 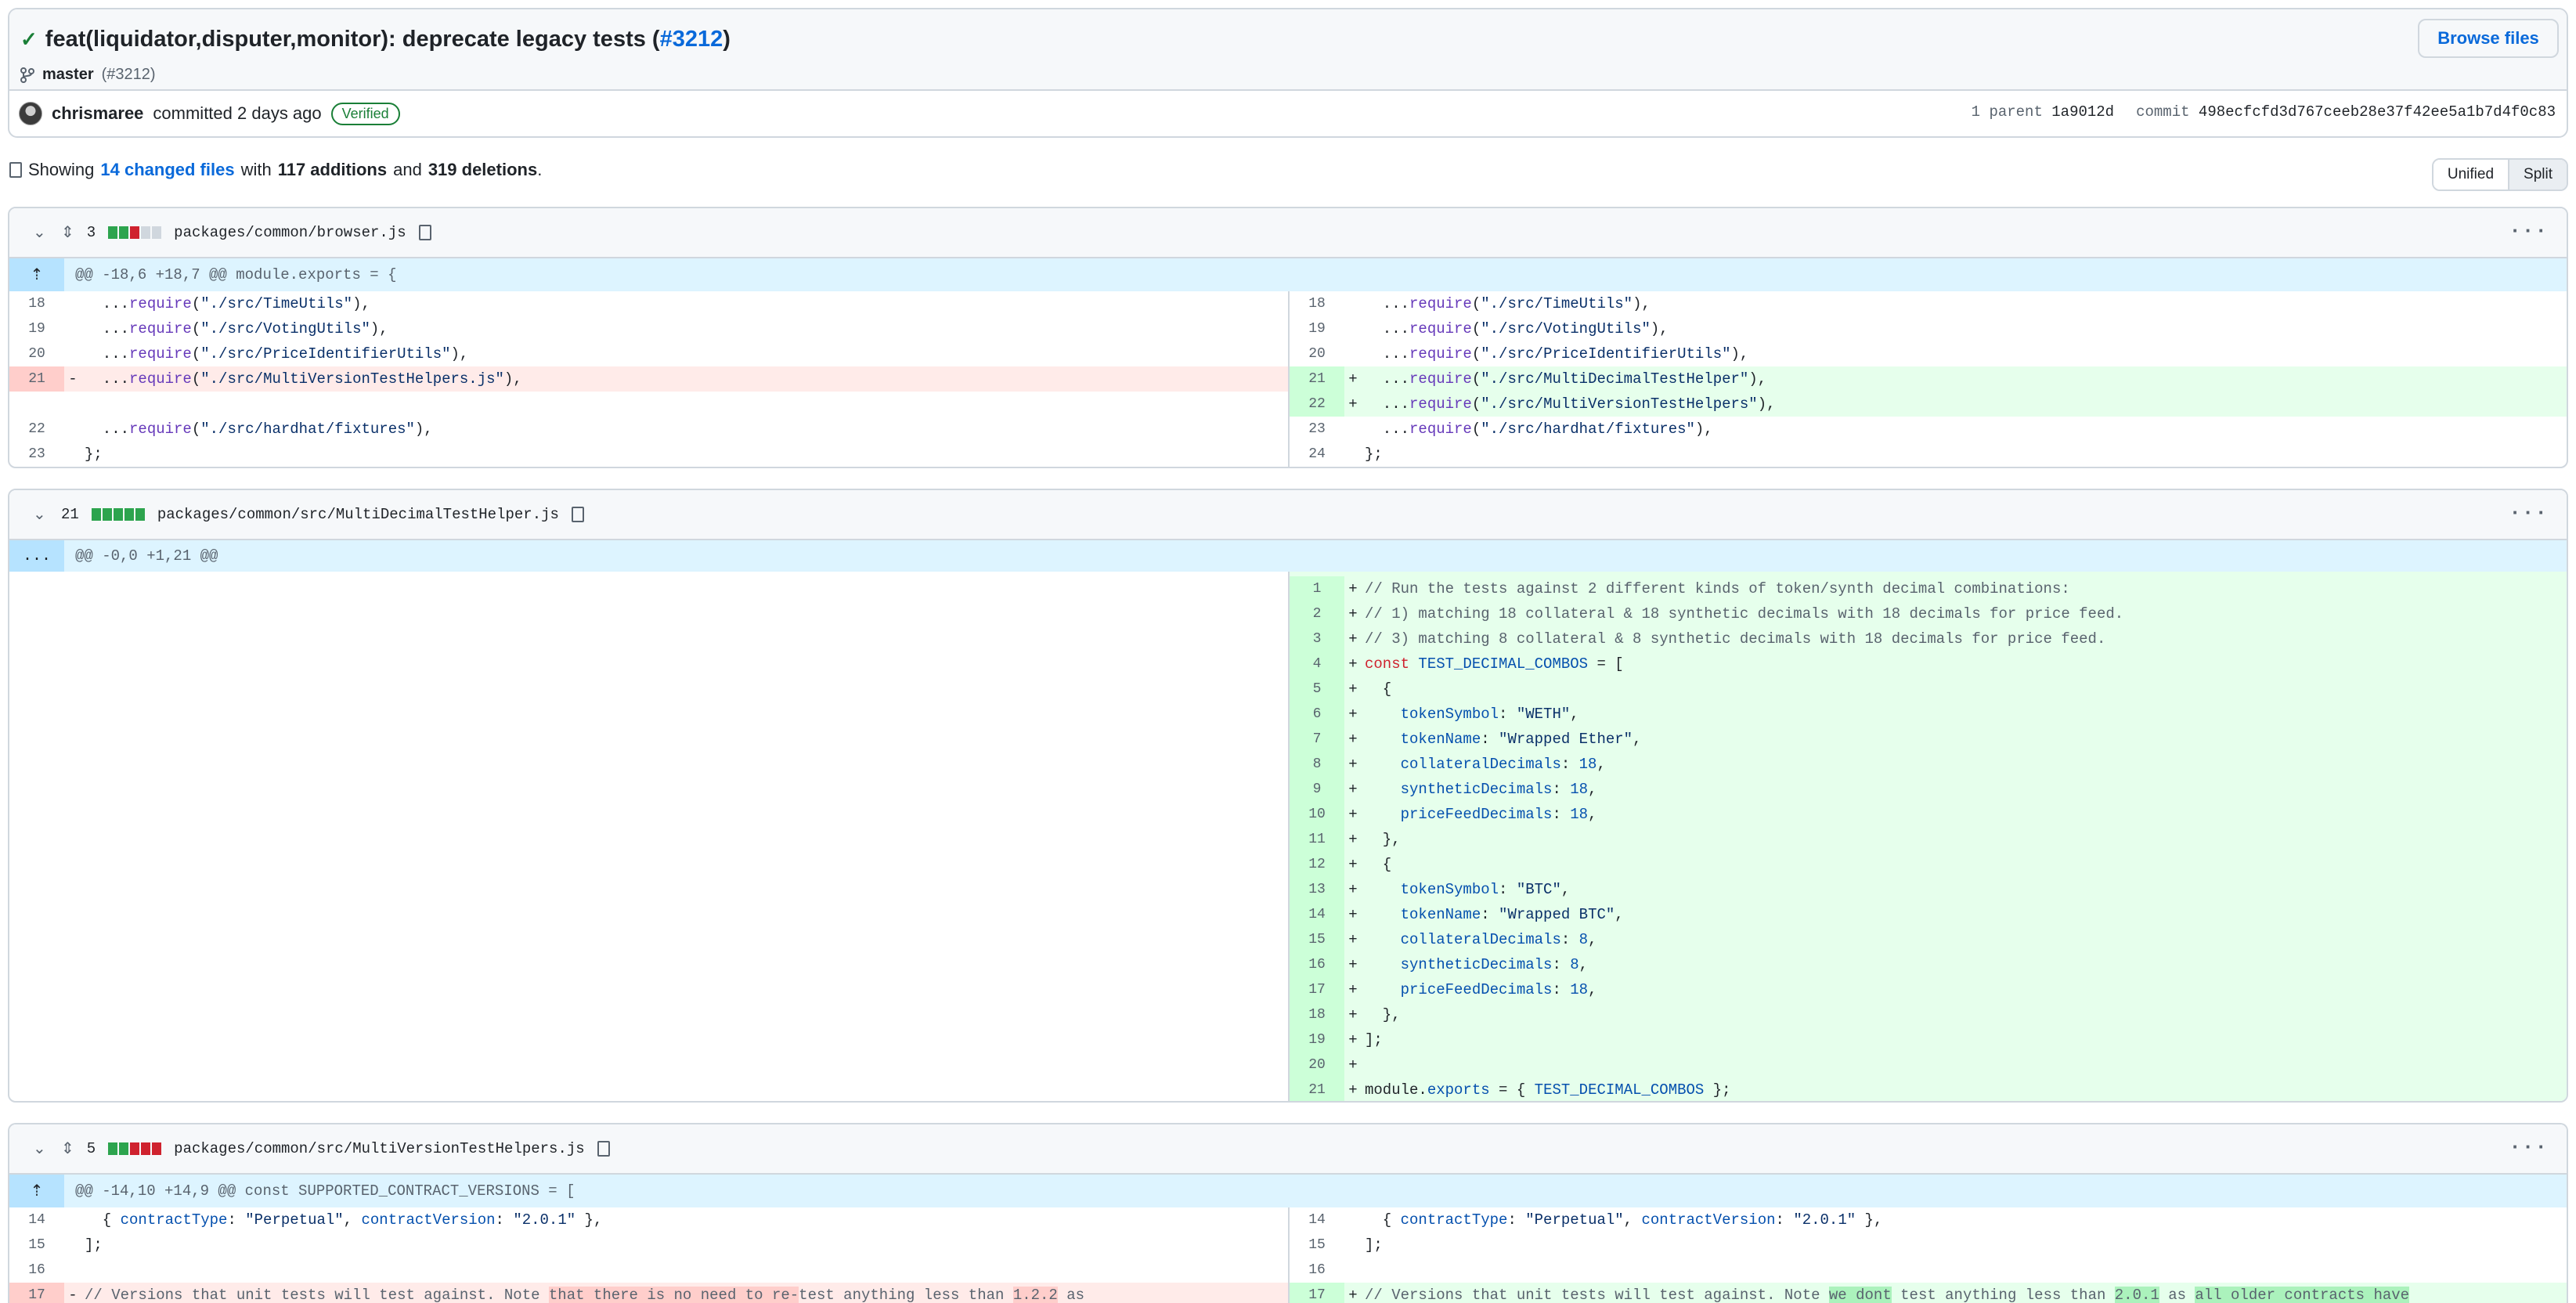 What do you see at coordinates (648, 454) in the screenshot?
I see `diff-line: 23 };` at bounding box center [648, 454].